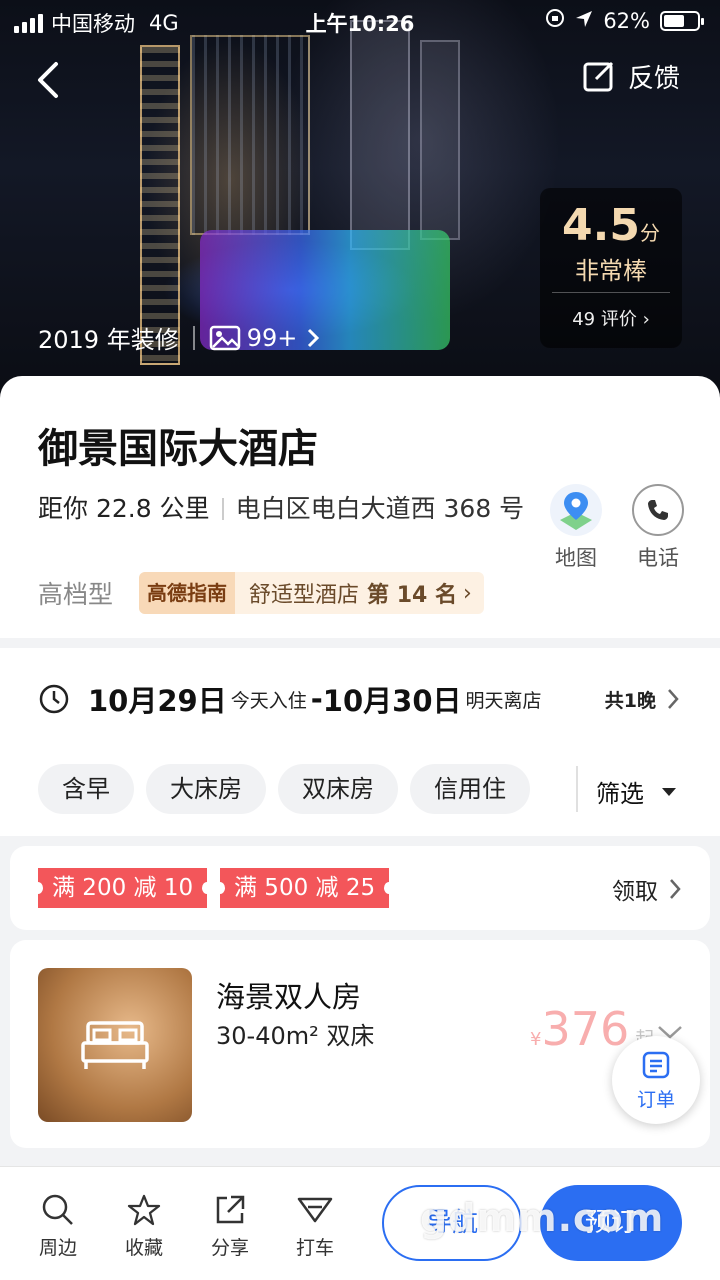 Image resolution: width=720 pixels, height=1280 pixels. What do you see at coordinates (178, 449) in the screenshot?
I see `hotel-name: 御景国际大酒店` at bounding box center [178, 449].